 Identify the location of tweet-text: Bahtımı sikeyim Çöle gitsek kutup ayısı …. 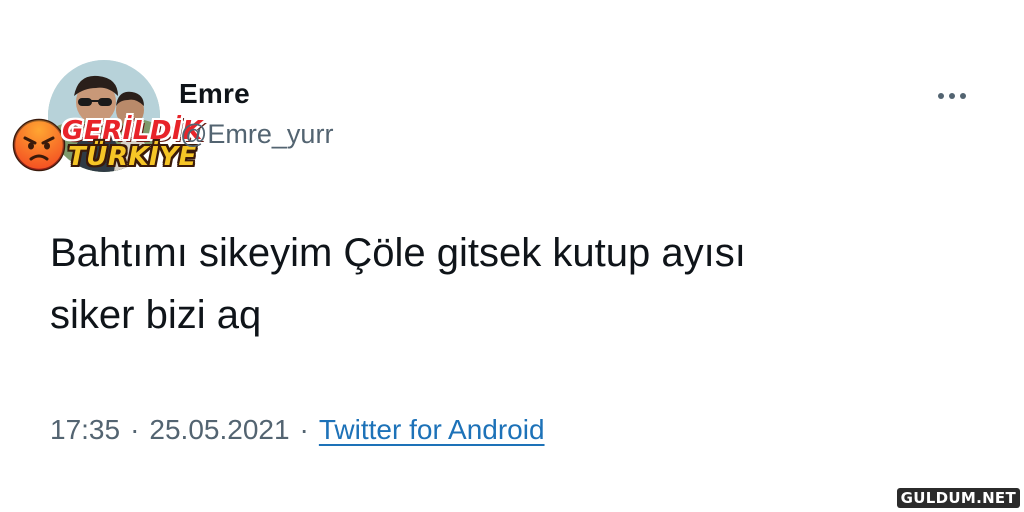
(398, 284).